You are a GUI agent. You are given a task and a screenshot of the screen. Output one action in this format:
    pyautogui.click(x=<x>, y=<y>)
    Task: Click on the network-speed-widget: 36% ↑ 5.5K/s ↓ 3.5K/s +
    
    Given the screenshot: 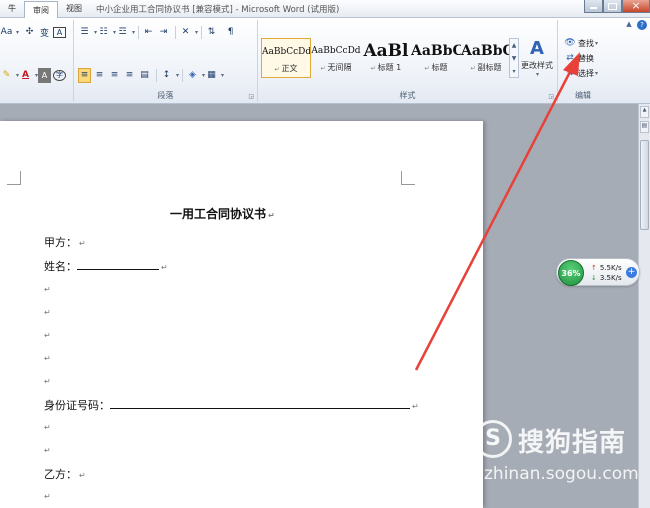 What is the action you would take?
    pyautogui.click(x=598, y=272)
    